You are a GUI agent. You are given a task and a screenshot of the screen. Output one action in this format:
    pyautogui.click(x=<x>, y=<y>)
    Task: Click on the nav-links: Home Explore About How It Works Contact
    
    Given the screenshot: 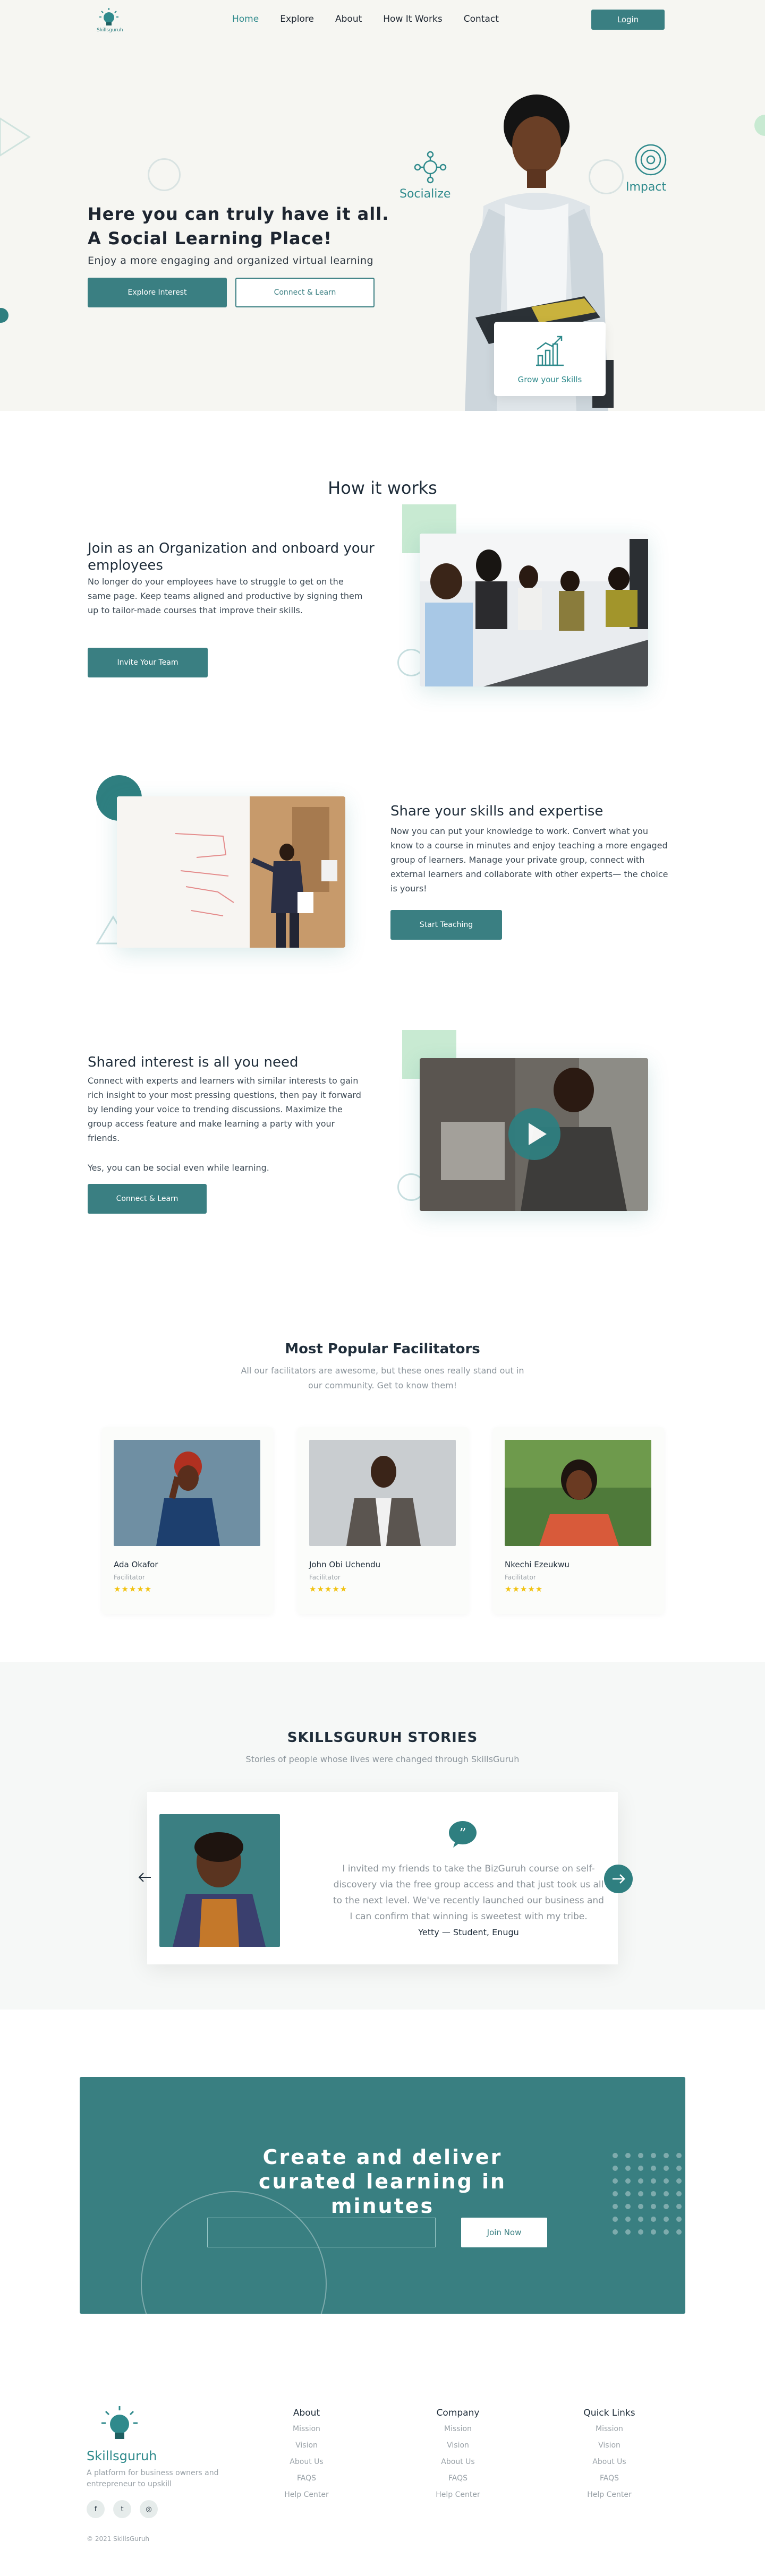 What is the action you would take?
    pyautogui.click(x=376, y=19)
    